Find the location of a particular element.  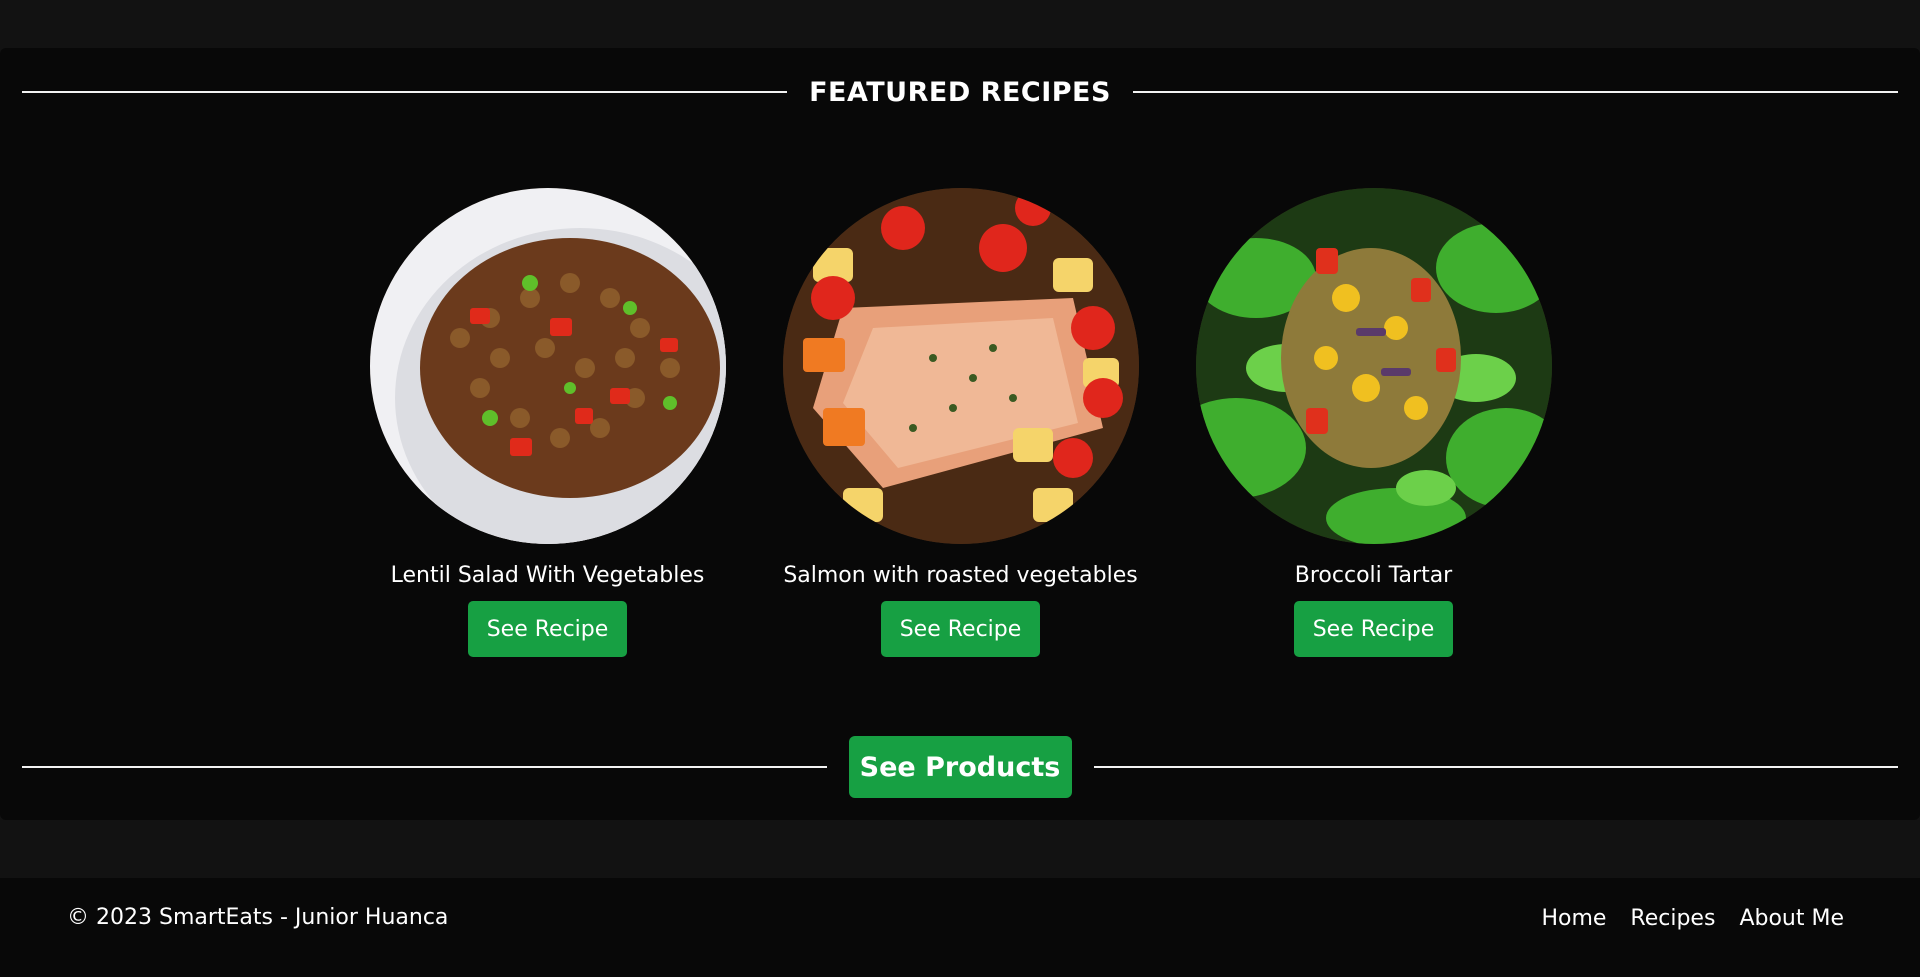

copyright-text: © 2023 SmartEats - Junior Huanca is located at coordinates (258, 917).